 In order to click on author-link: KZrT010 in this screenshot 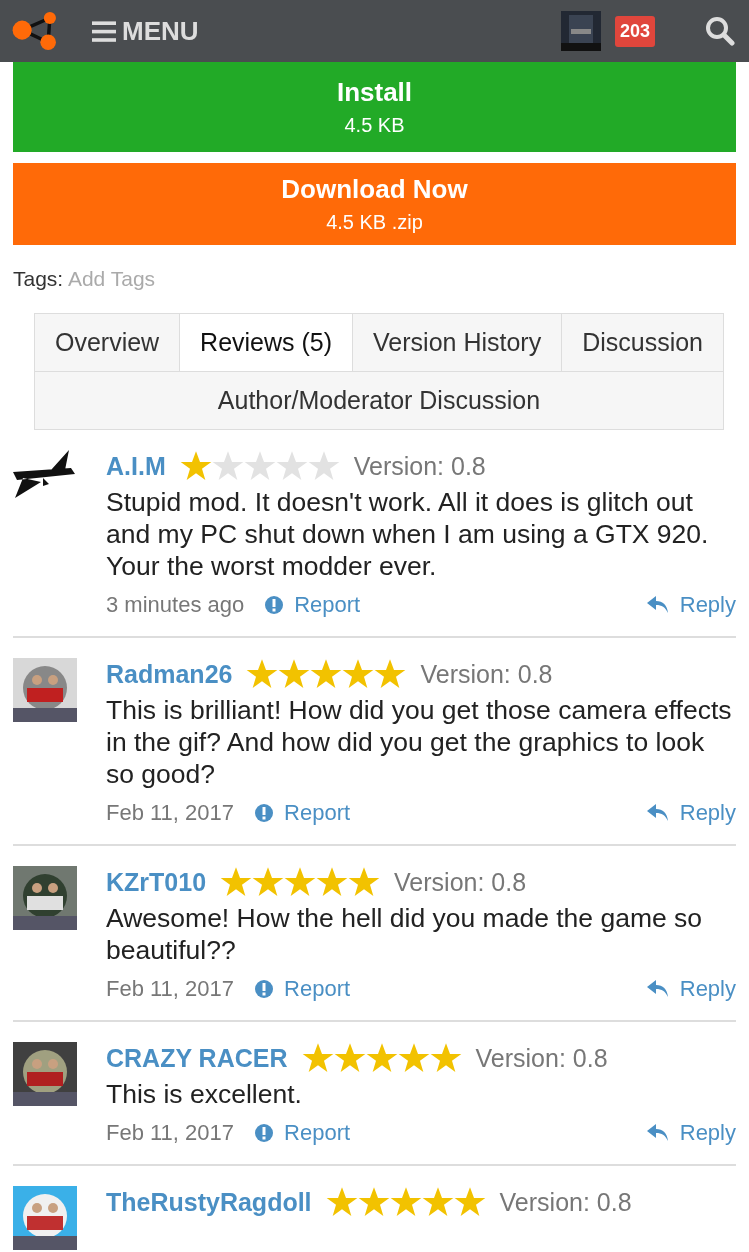, I will do `click(156, 882)`.